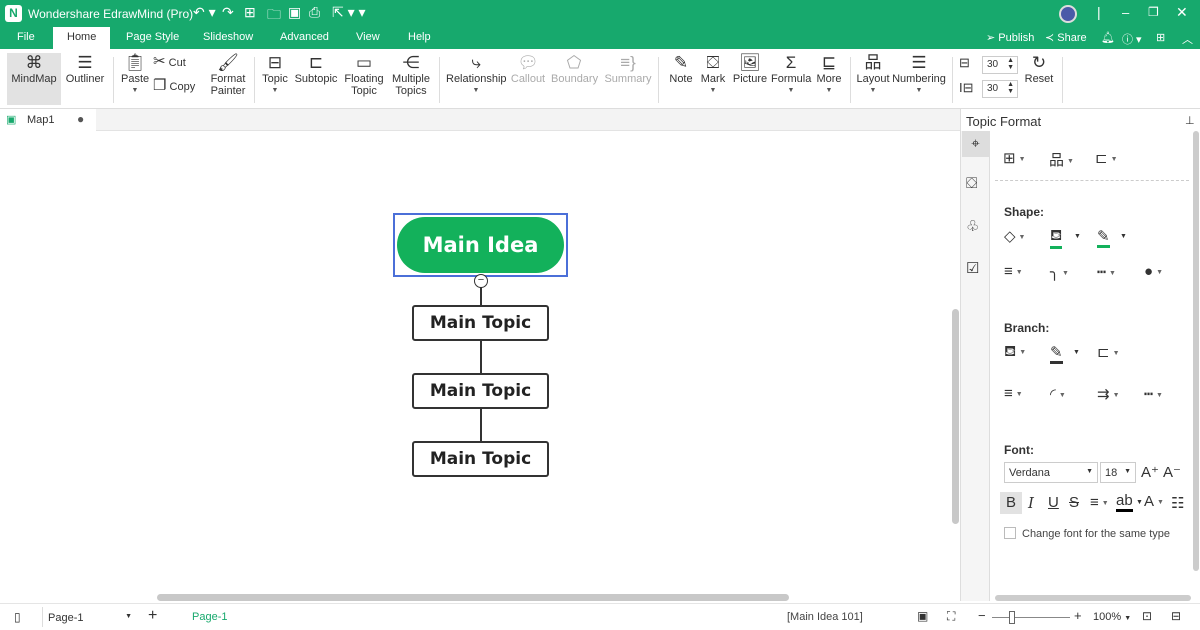  I want to click on menu-advanced: Advanced, so click(304, 37).